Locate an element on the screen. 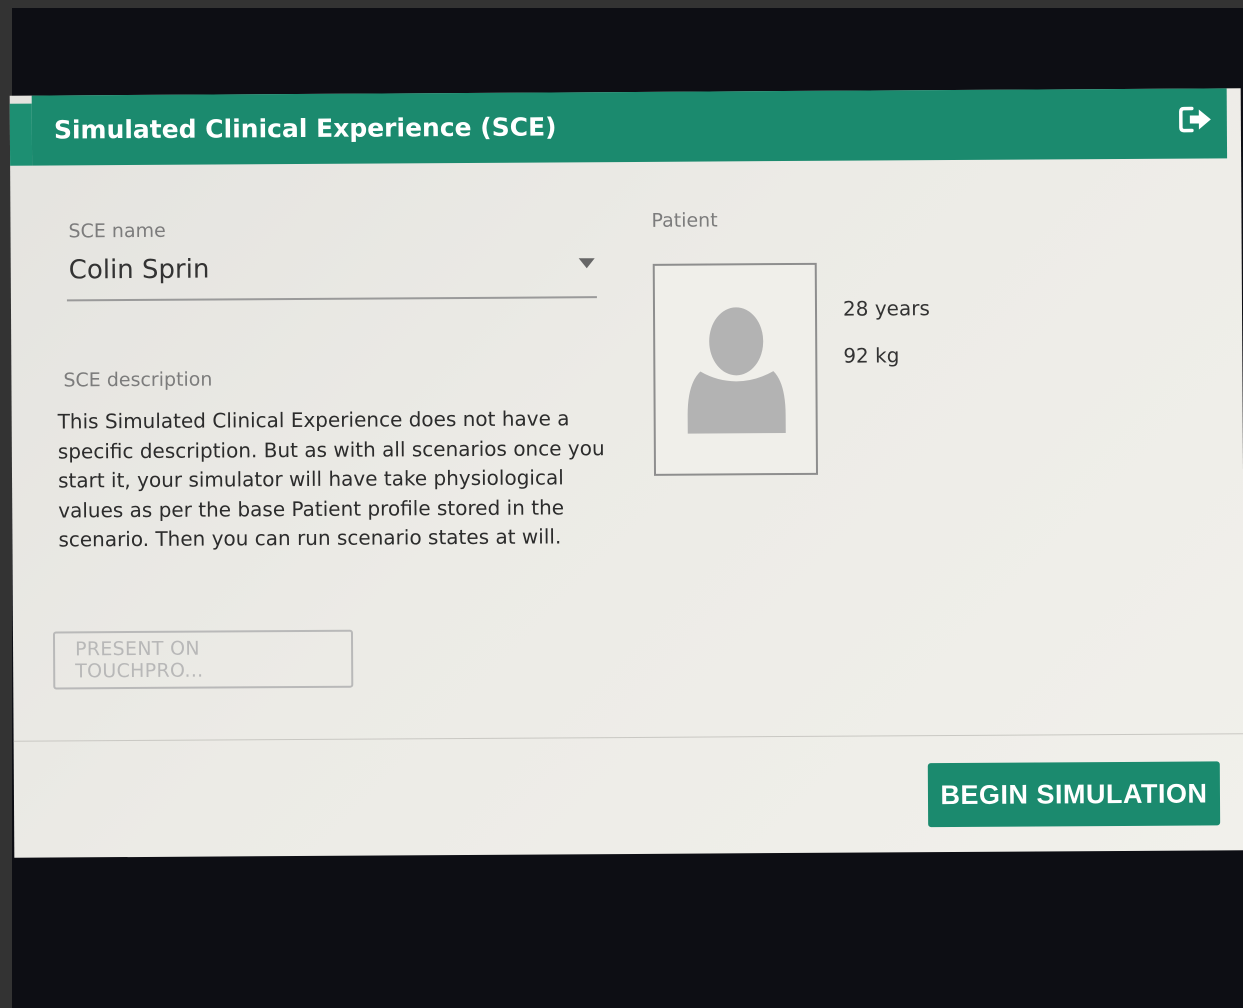 This screenshot has width=1243, height=1008. sce-name-value: Colin Sprin is located at coordinates (139, 270).